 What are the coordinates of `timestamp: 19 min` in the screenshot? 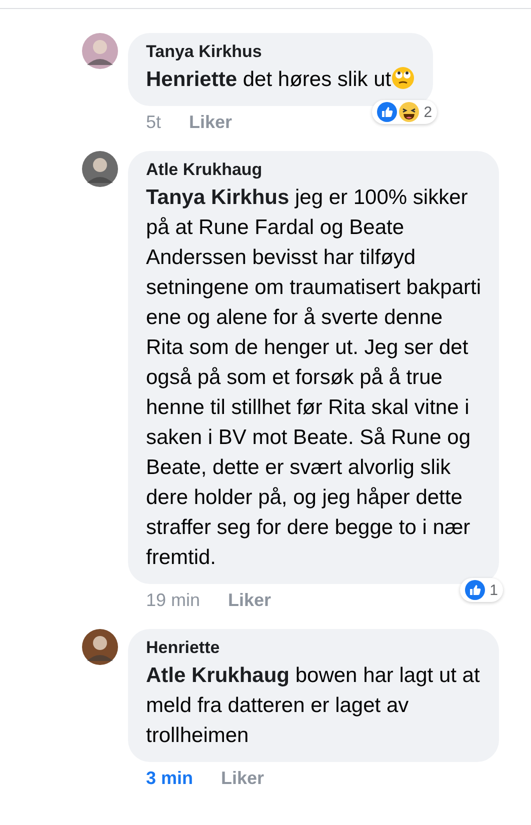 It's located at (173, 600).